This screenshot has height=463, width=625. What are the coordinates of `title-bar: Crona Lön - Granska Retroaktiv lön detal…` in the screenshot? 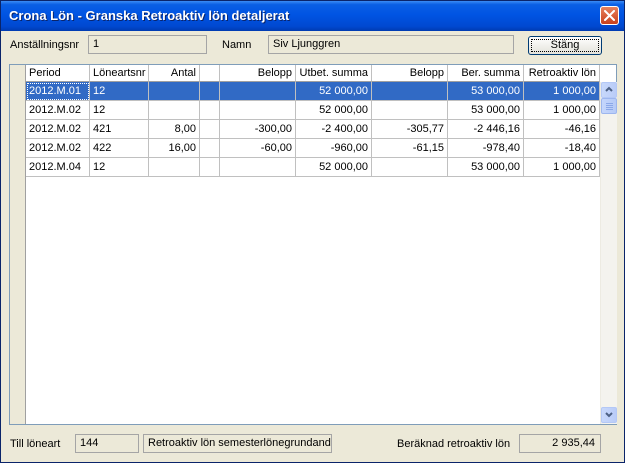 It's located at (312, 16).